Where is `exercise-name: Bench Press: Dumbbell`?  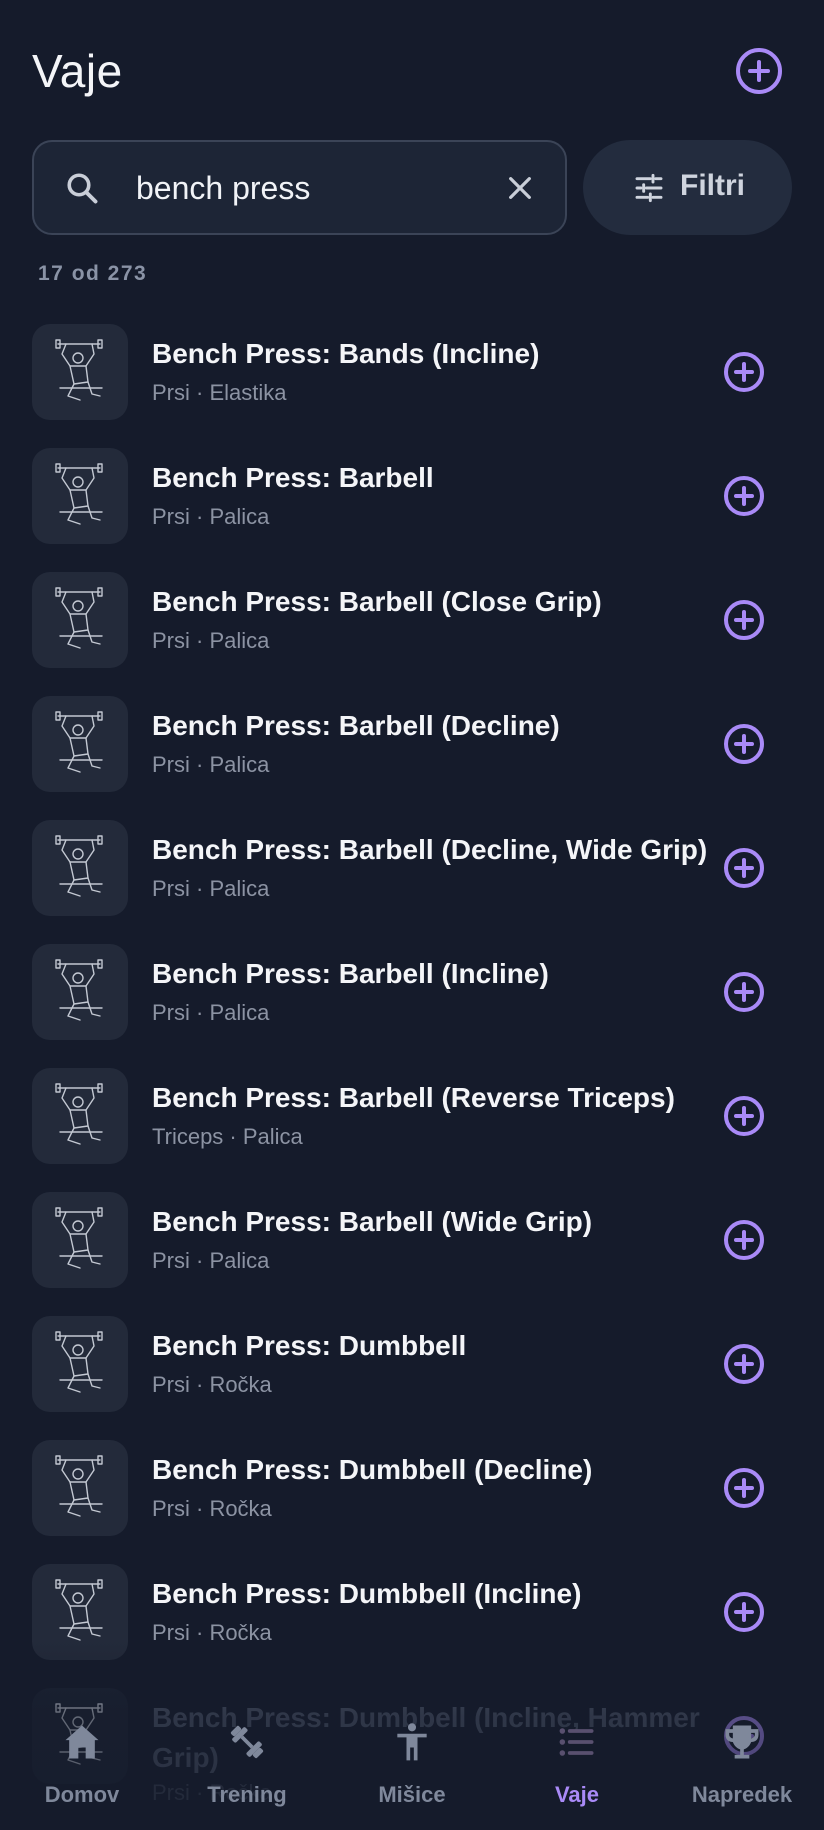
exercise-name: Bench Press: Dumbbell is located at coordinates (309, 1345).